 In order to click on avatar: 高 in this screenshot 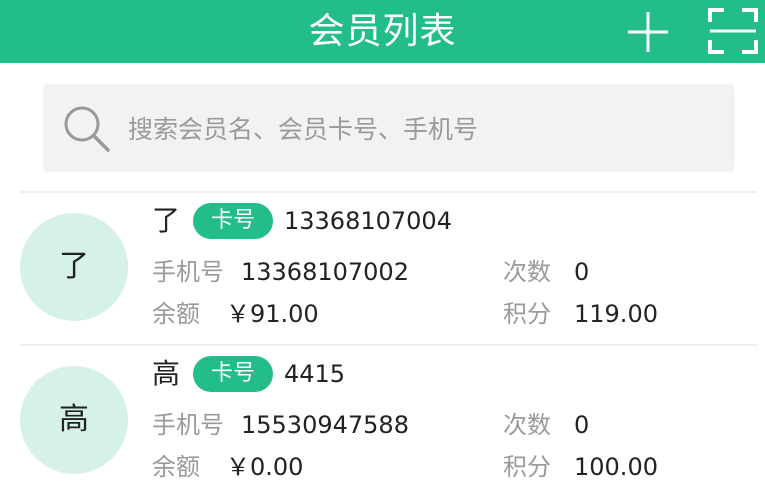, I will do `click(74, 420)`.